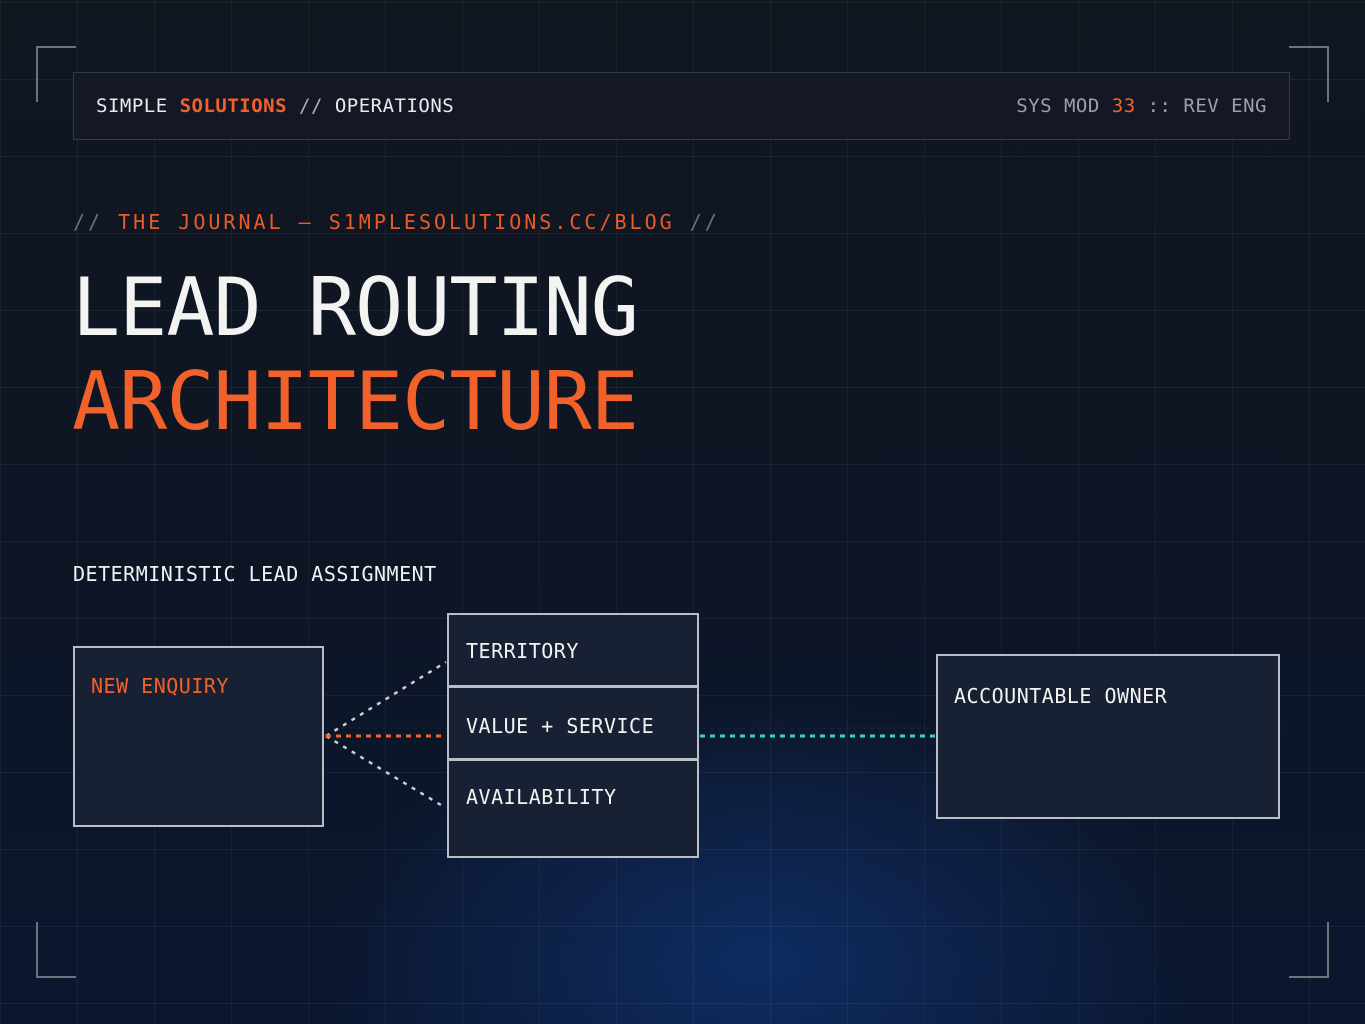 The width and height of the screenshot is (1365, 1024). Describe the element at coordinates (386, 699) in the screenshot. I see `connector-to-territory` at that location.